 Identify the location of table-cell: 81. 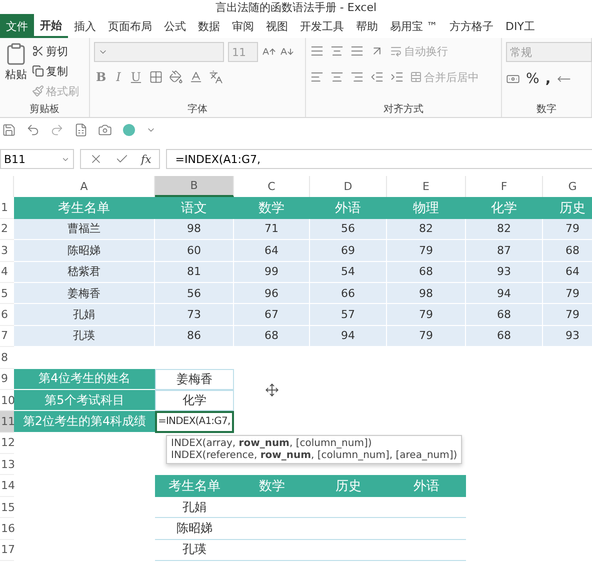
(194, 272).